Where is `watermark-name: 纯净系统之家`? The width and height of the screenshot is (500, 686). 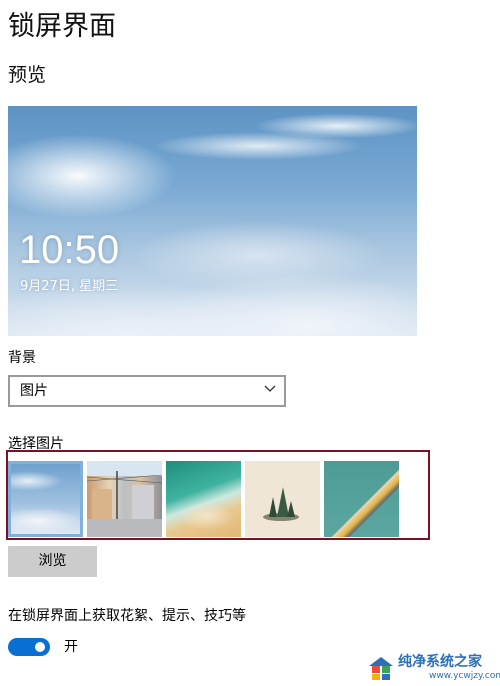 watermark-name: 纯净系统之家 is located at coordinates (440, 662).